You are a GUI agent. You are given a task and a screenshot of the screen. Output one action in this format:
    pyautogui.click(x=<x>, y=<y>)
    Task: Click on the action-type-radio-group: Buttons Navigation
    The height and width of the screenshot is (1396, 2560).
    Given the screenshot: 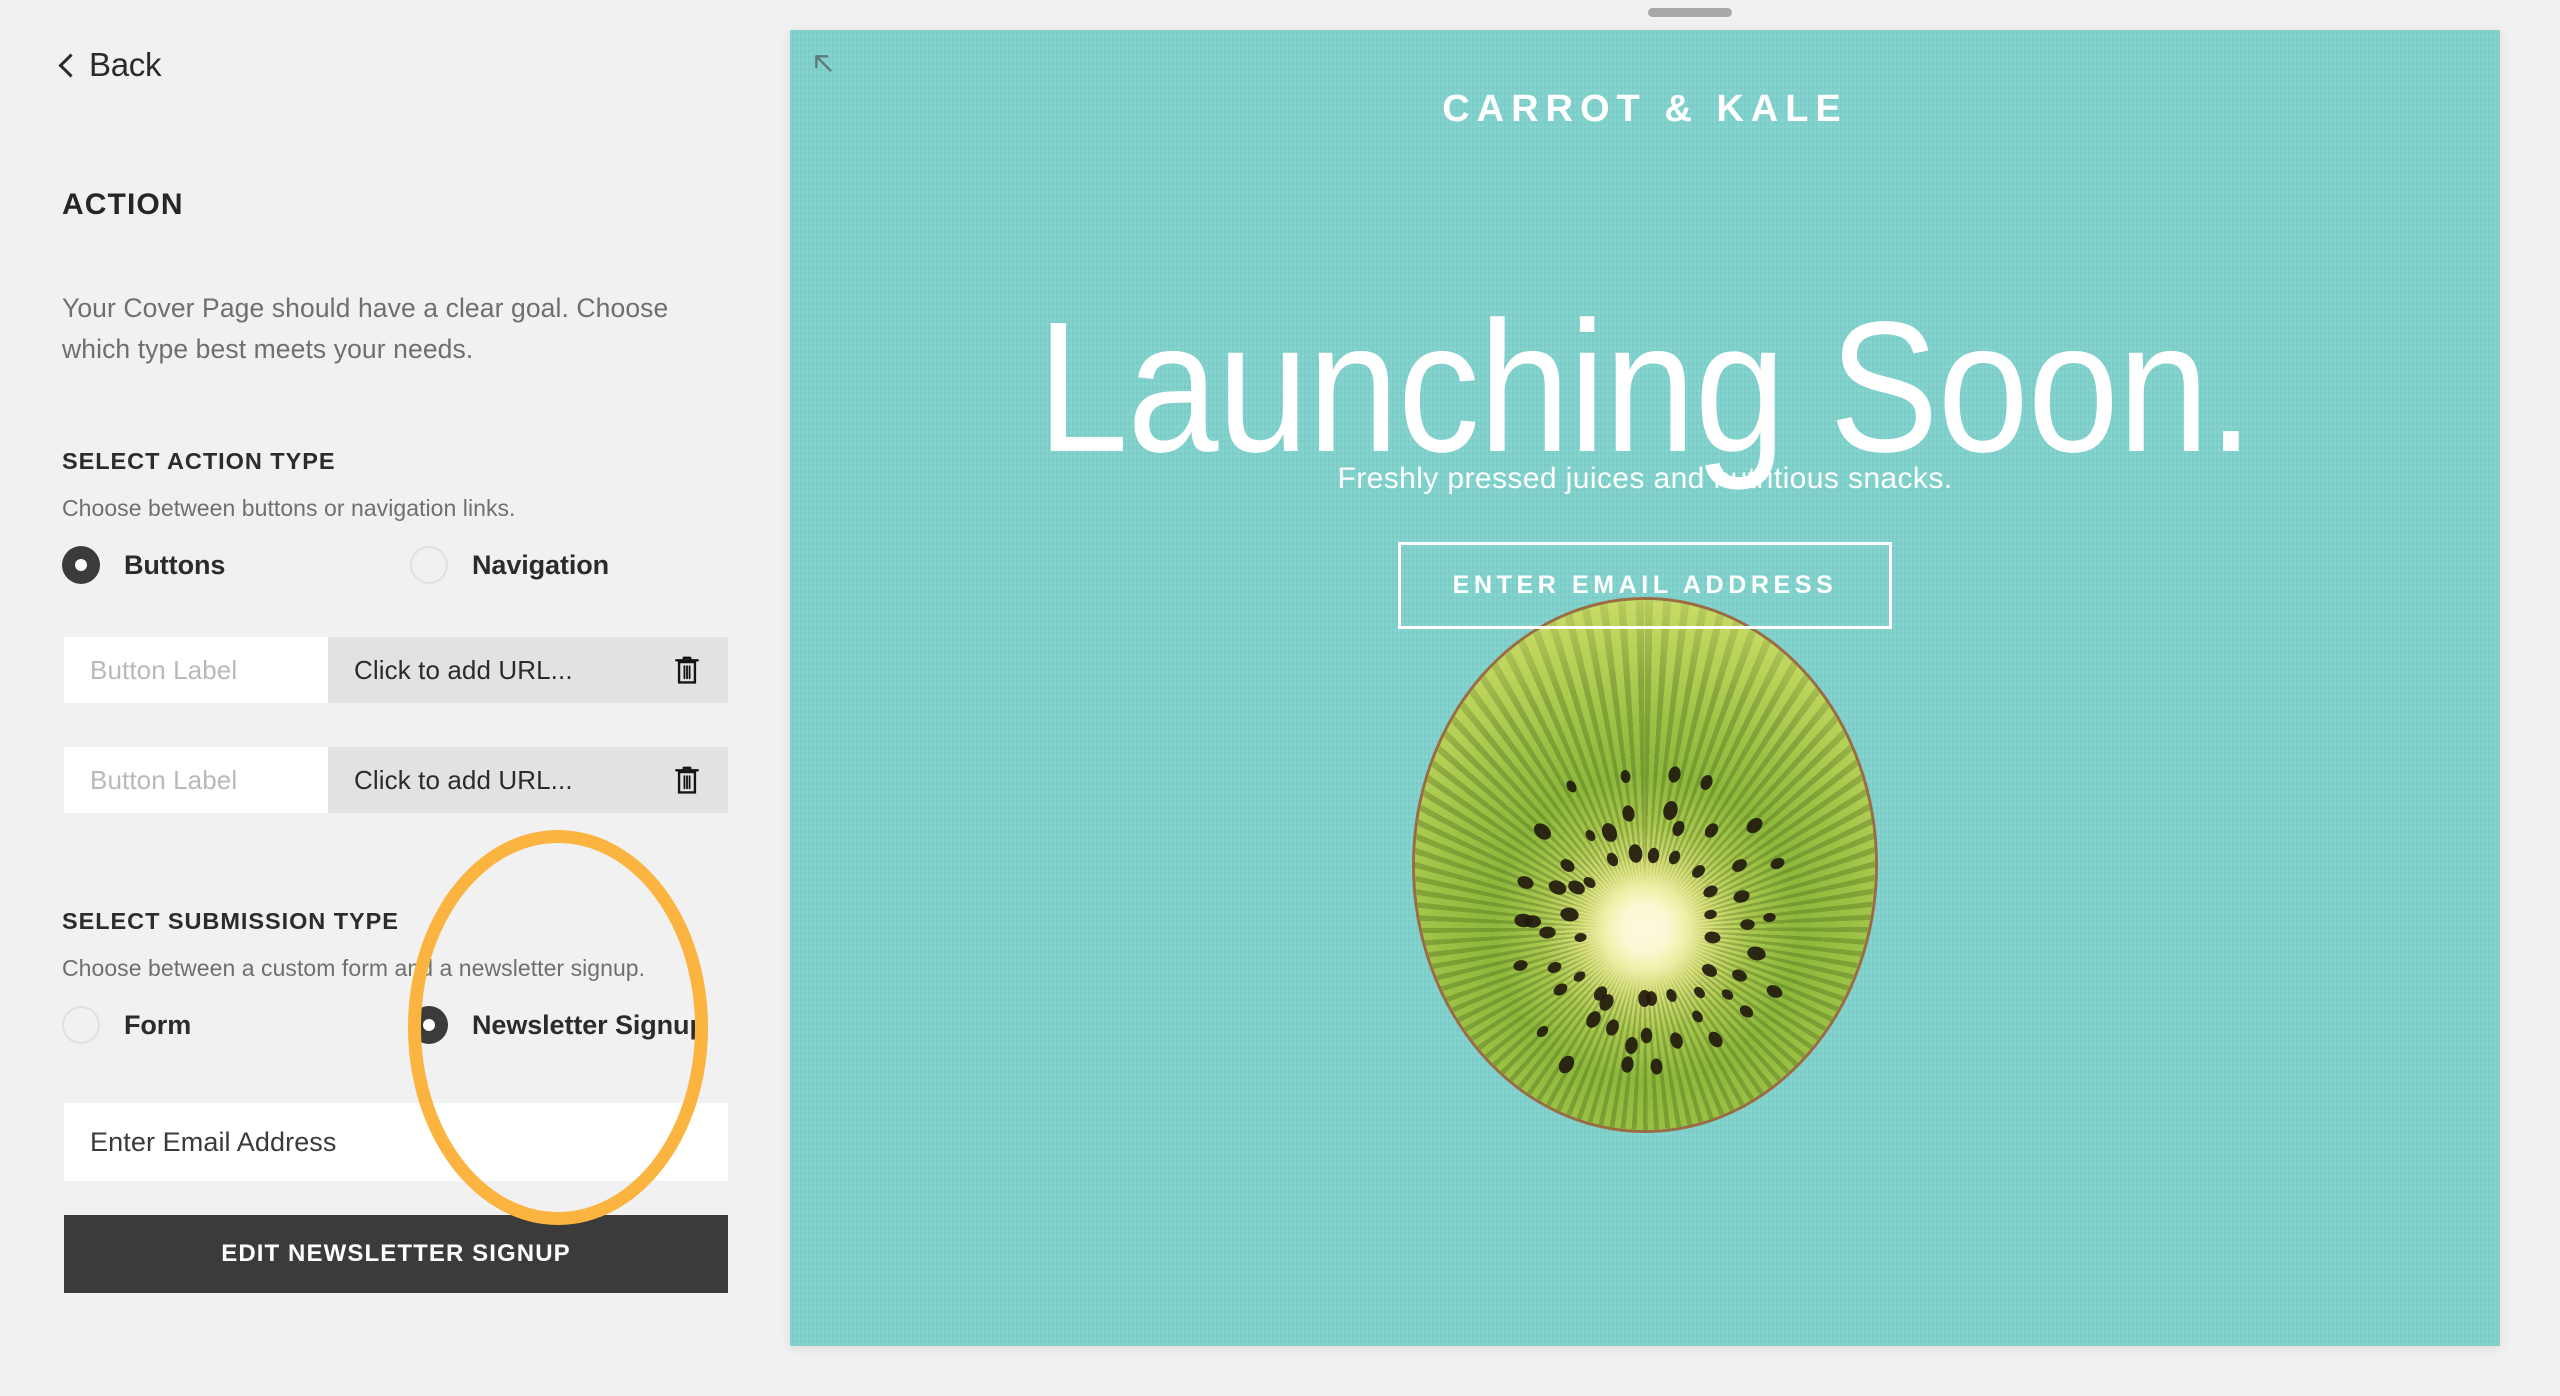 What is the action you would take?
    pyautogui.click(x=395, y=565)
    